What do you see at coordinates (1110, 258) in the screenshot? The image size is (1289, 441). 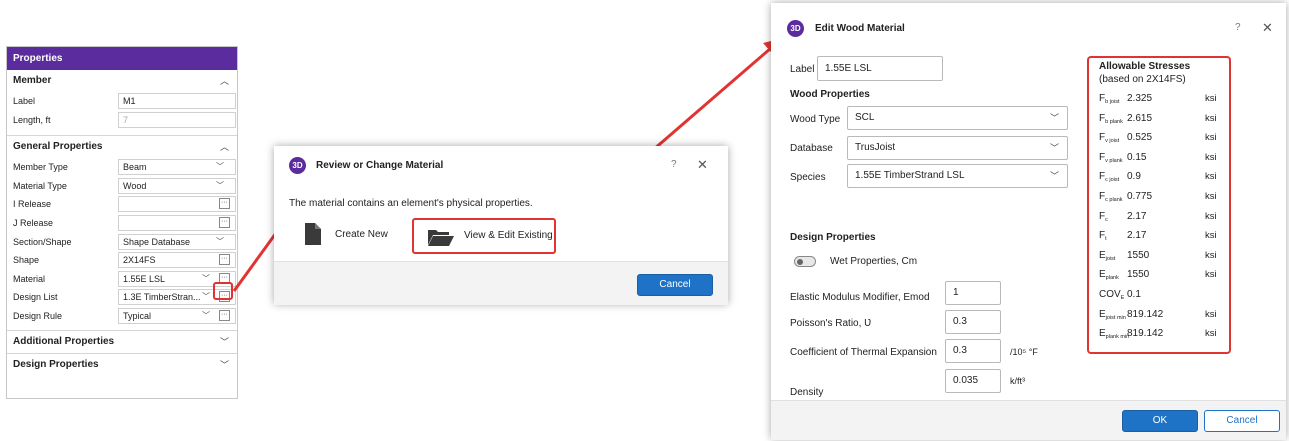 I see `stress-symbol-subscript: joist` at bounding box center [1110, 258].